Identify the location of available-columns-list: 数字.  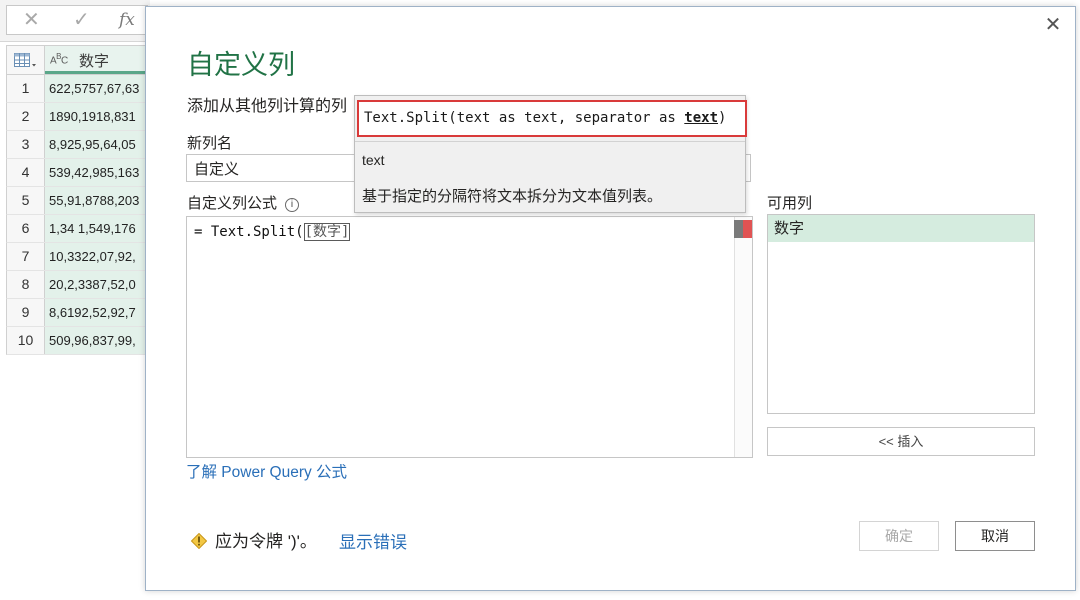
(901, 314).